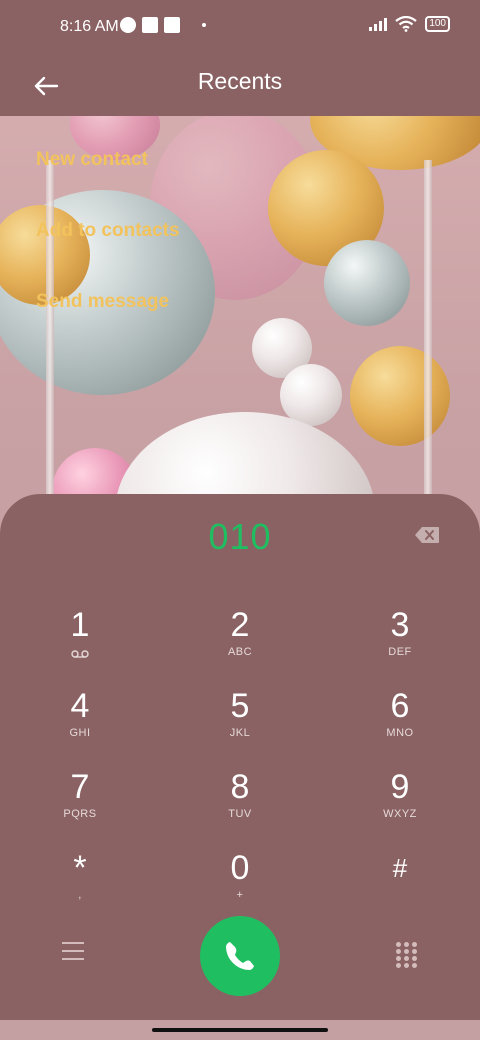  I want to click on header: Recents, so click(240, 86).